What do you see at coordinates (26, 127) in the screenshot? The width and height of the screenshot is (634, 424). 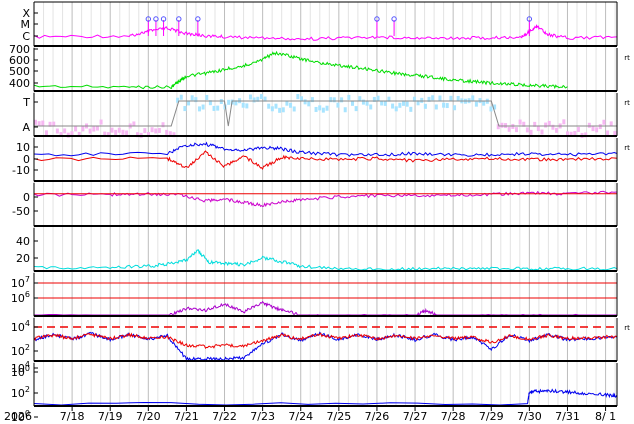 I see `y-tick-label: A` at bounding box center [26, 127].